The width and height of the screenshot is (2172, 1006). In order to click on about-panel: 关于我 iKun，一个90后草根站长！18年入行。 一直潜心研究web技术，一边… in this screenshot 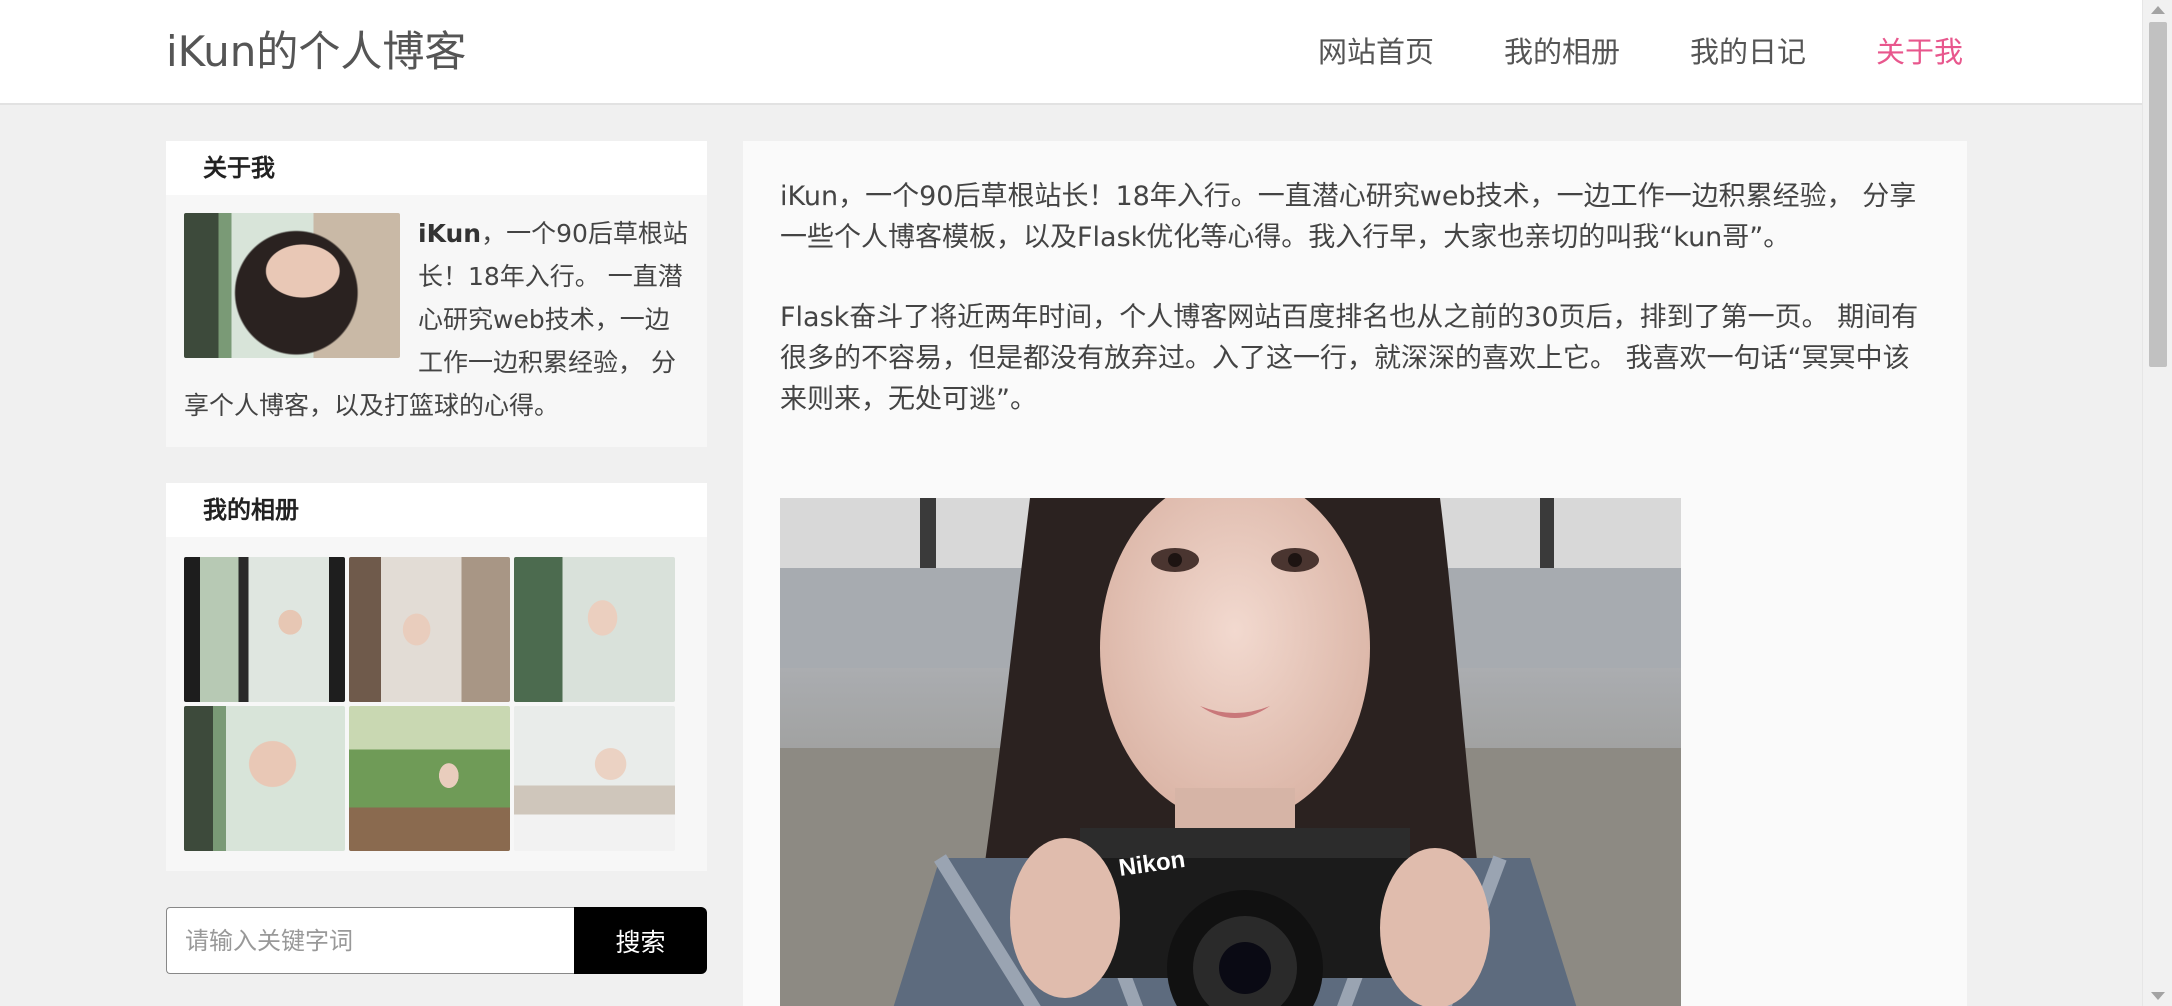, I will do `click(436, 294)`.